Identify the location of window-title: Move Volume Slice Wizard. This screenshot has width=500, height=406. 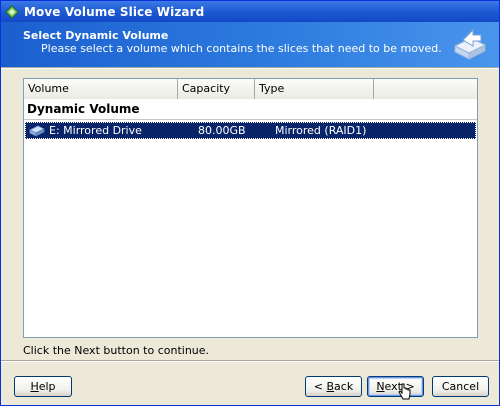
(114, 11).